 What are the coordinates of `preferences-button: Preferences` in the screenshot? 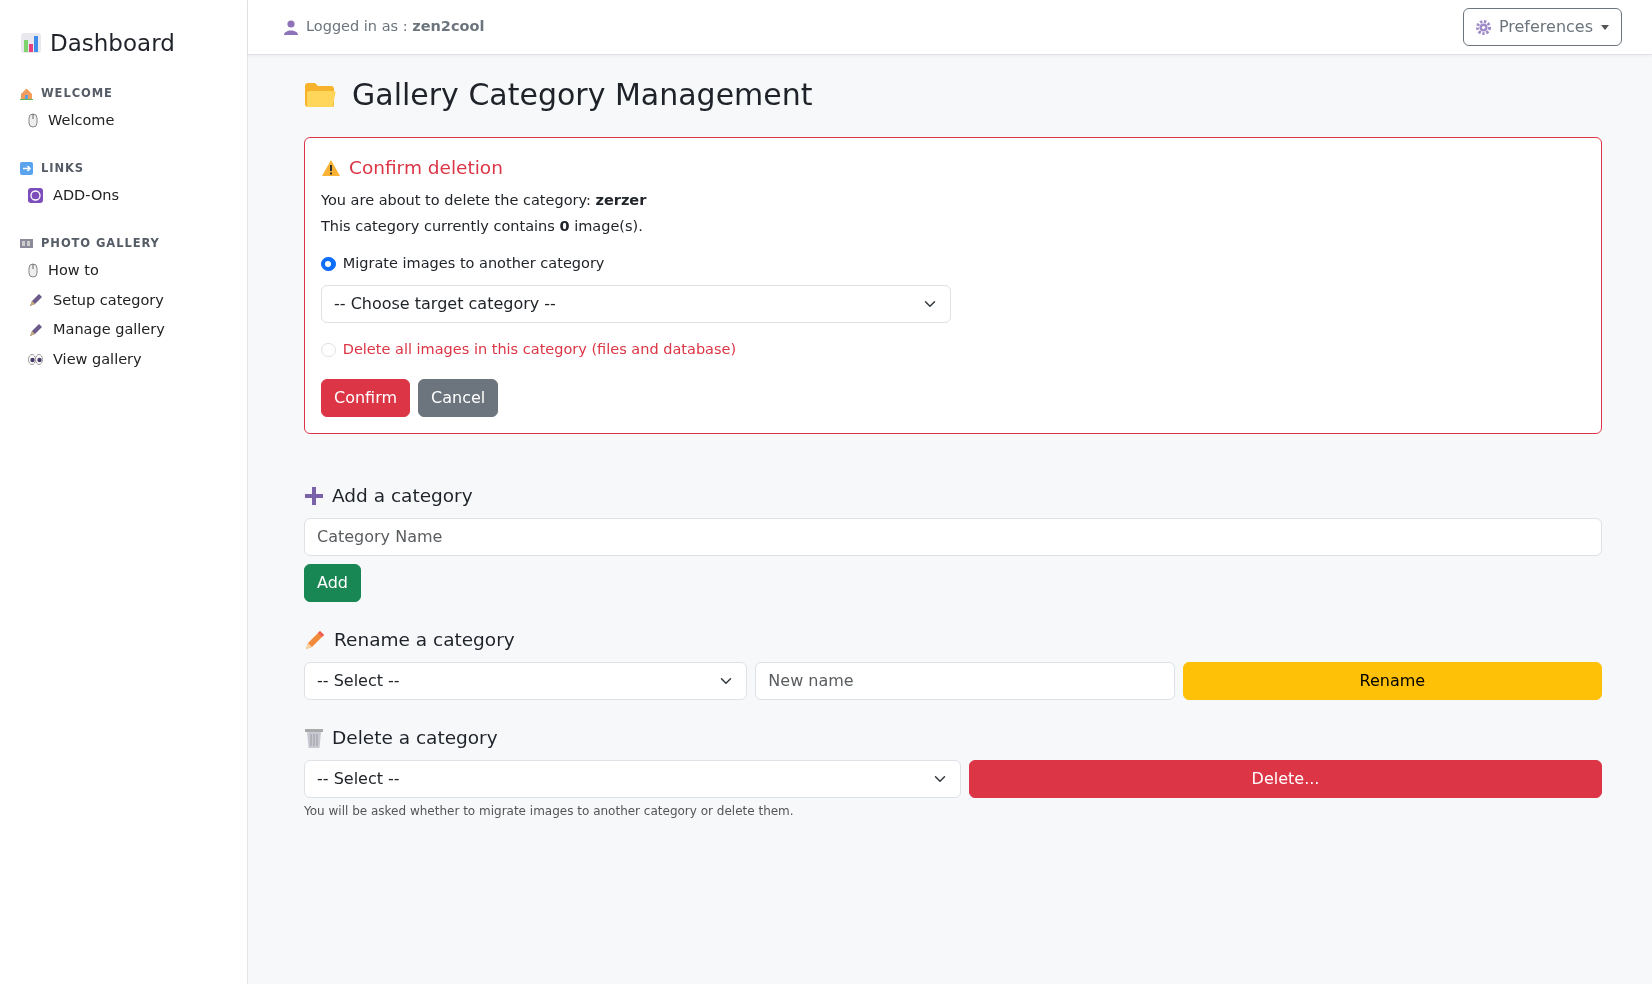 It's located at (1542, 27).